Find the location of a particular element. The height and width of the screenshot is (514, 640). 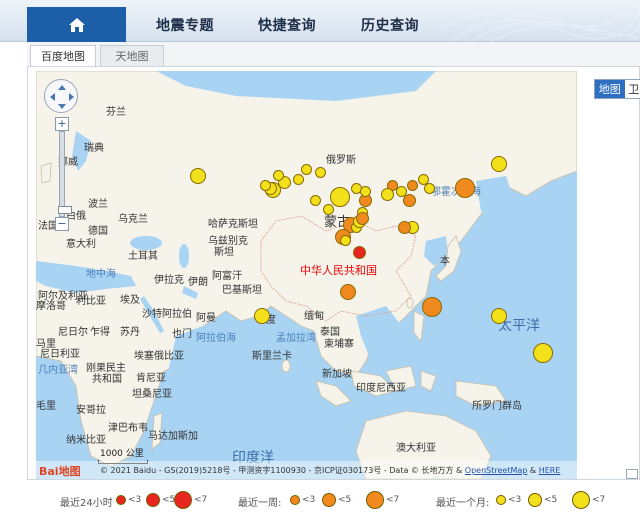

nav-item-earthquake-topics: 地震专题 is located at coordinates (185, 25).